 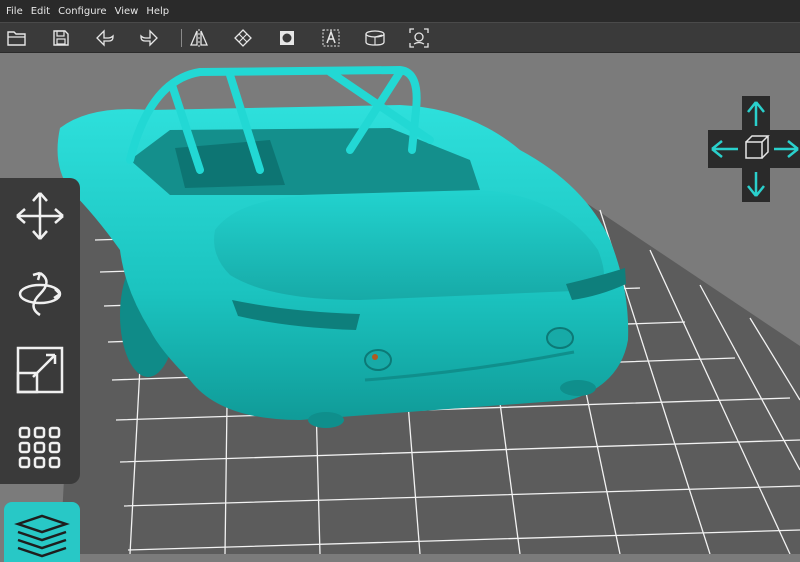 I want to click on left-reflector, so click(x=378, y=360).